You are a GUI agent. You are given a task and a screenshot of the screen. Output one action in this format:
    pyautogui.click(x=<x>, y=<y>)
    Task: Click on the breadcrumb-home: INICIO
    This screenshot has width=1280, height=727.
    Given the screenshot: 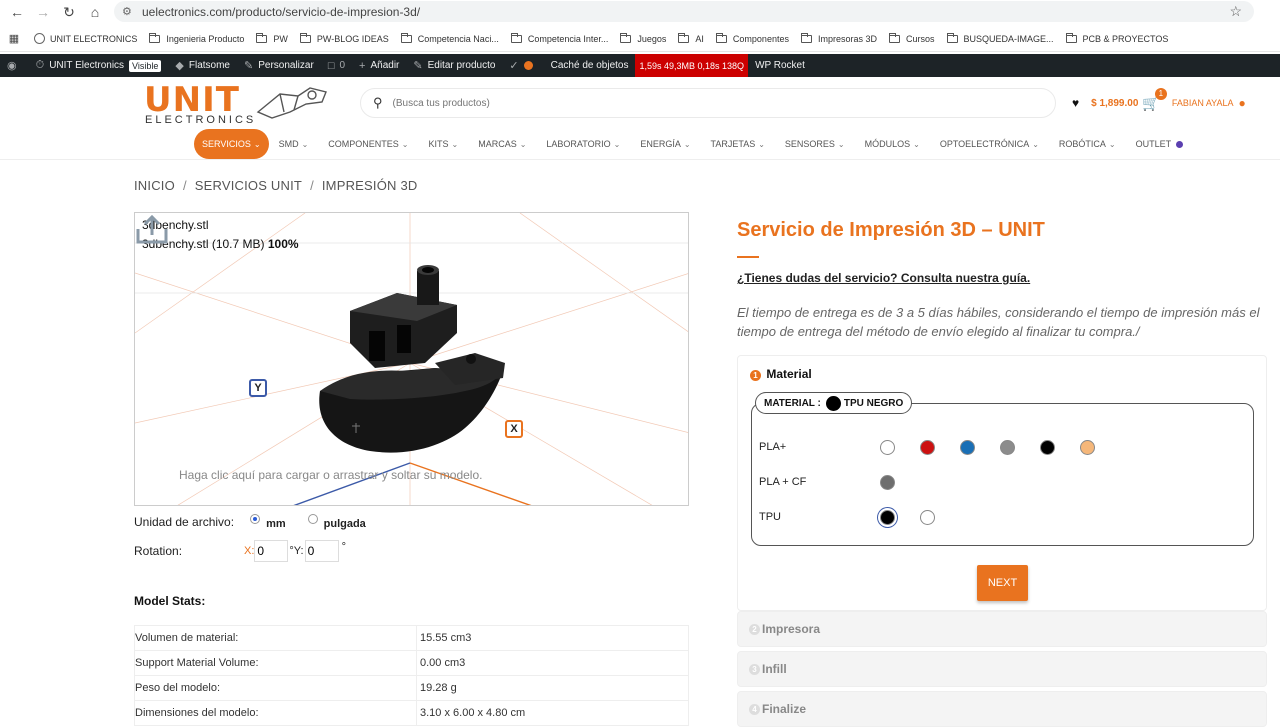 What is the action you would take?
    pyautogui.click(x=154, y=185)
    